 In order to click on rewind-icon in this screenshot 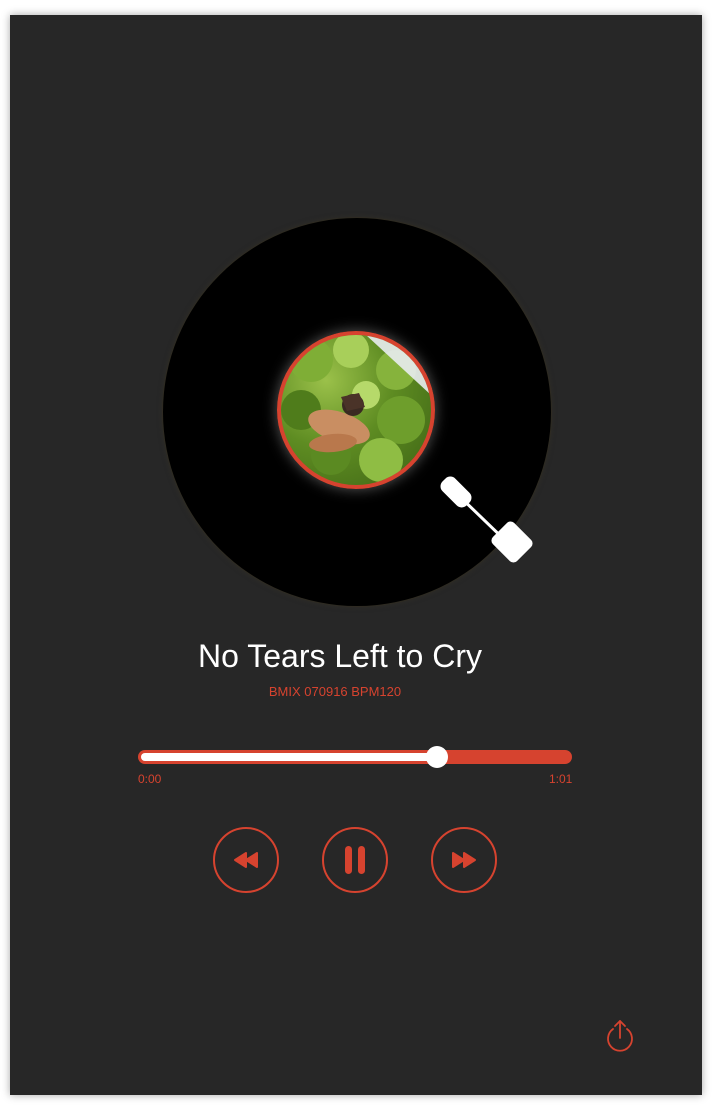, I will do `click(246, 860)`.